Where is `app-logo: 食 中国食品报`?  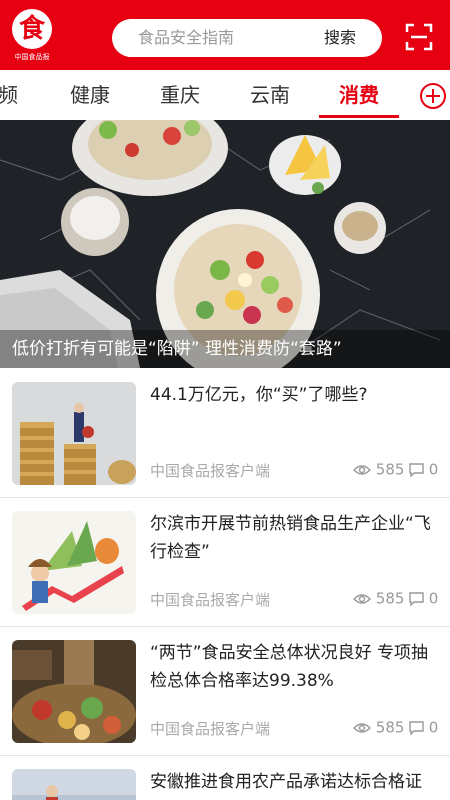 app-logo: 食 中国食品报 is located at coordinates (32, 35).